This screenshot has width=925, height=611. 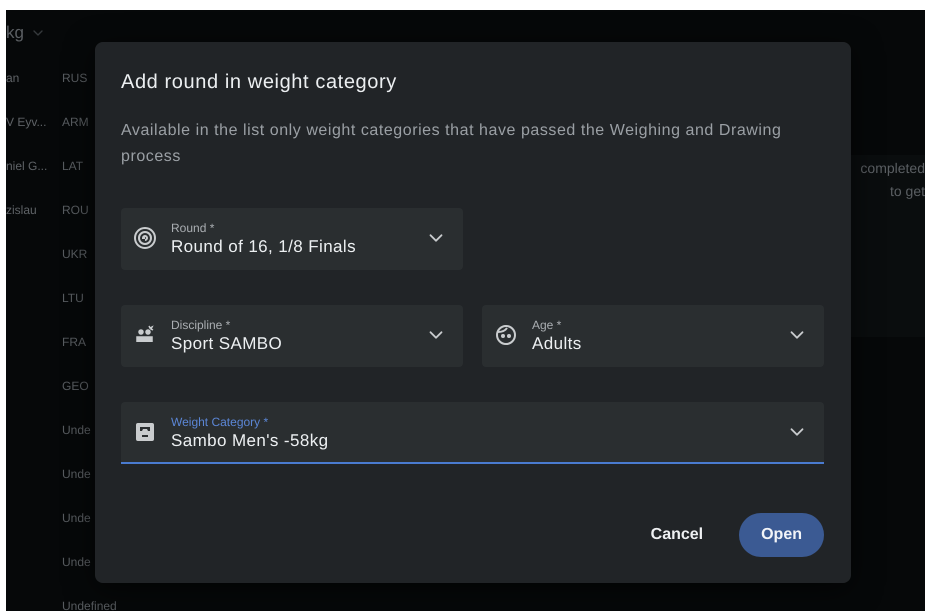 What do you see at coordinates (145, 432) in the screenshot?
I see `scale-icon` at bounding box center [145, 432].